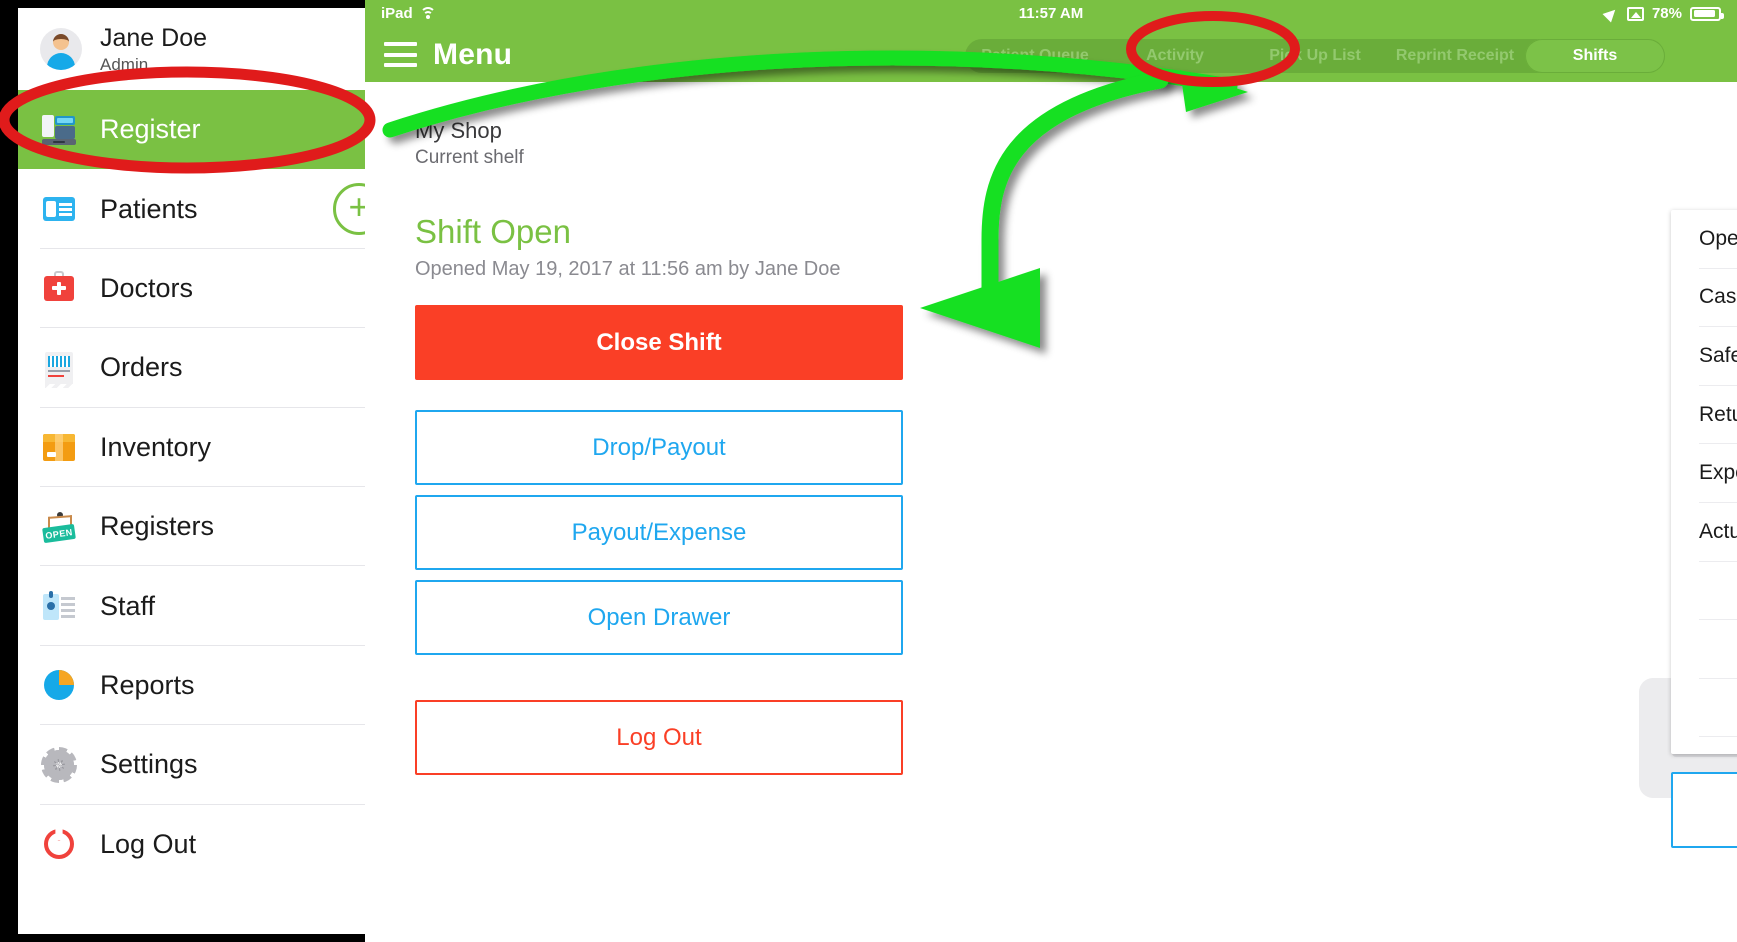 This screenshot has width=1737, height=942. I want to click on medical-bag-icon, so click(59, 288).